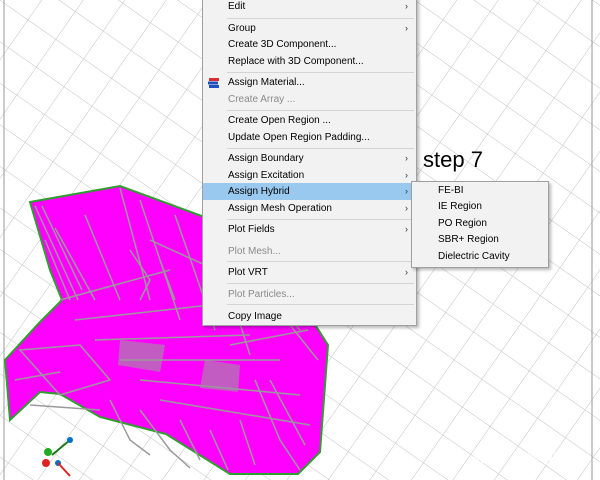 This screenshot has width=600, height=480. I want to click on menu-item-assign-mesh-operation: Assign Mesh Operation ›, so click(309, 208).